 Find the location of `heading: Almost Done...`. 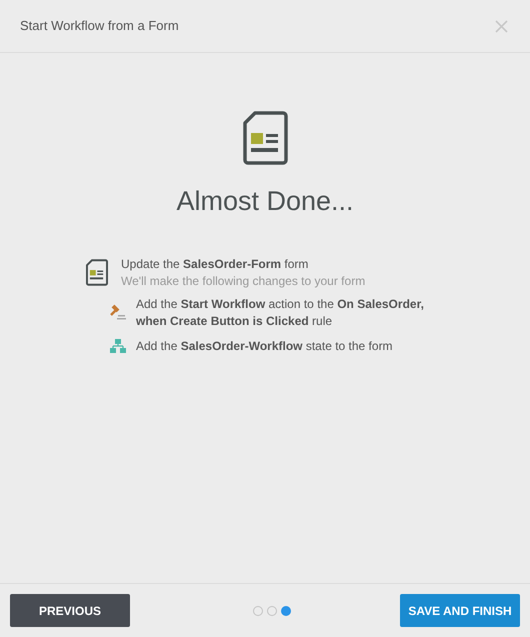

heading: Almost Done... is located at coordinates (265, 201).